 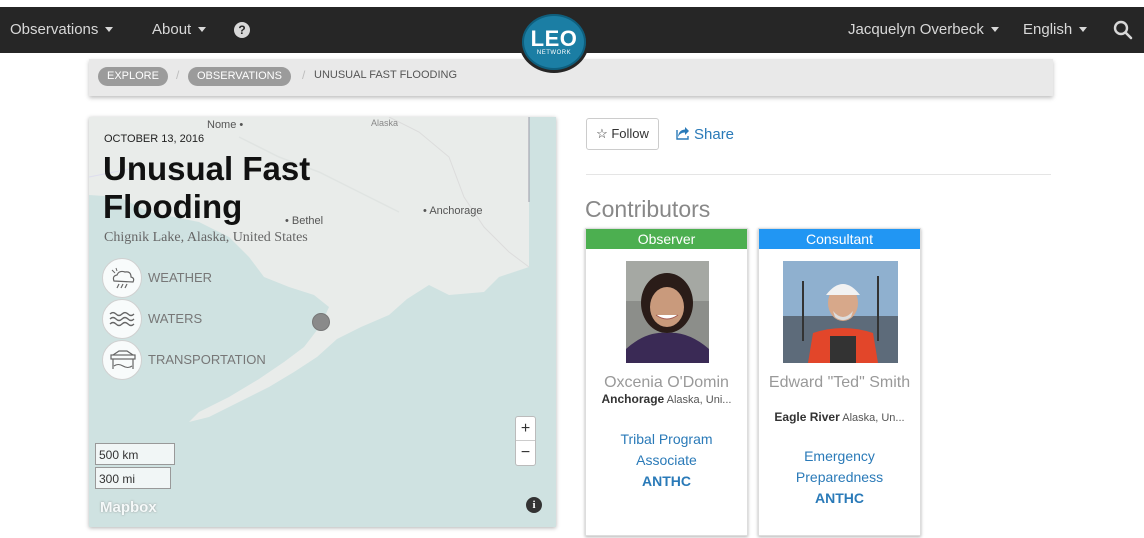 I want to click on zoom-out-button: −, so click(x=525, y=453).